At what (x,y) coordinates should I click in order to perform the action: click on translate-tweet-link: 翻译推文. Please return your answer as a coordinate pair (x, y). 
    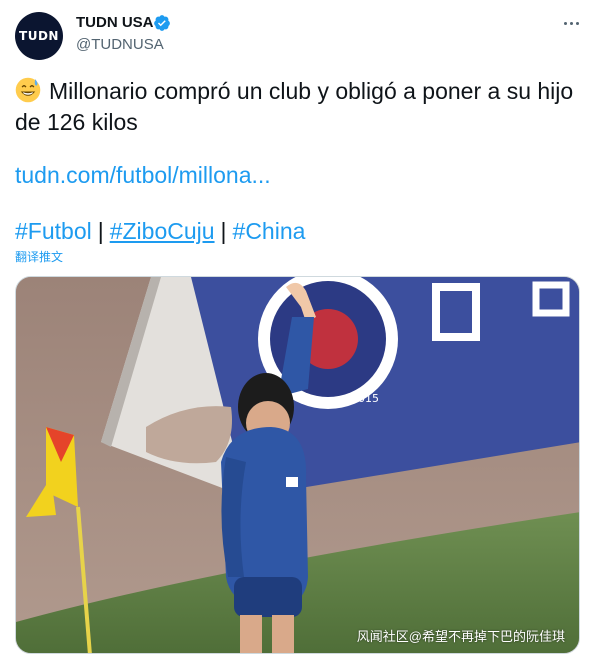
    Looking at the image, I should click on (39, 256).